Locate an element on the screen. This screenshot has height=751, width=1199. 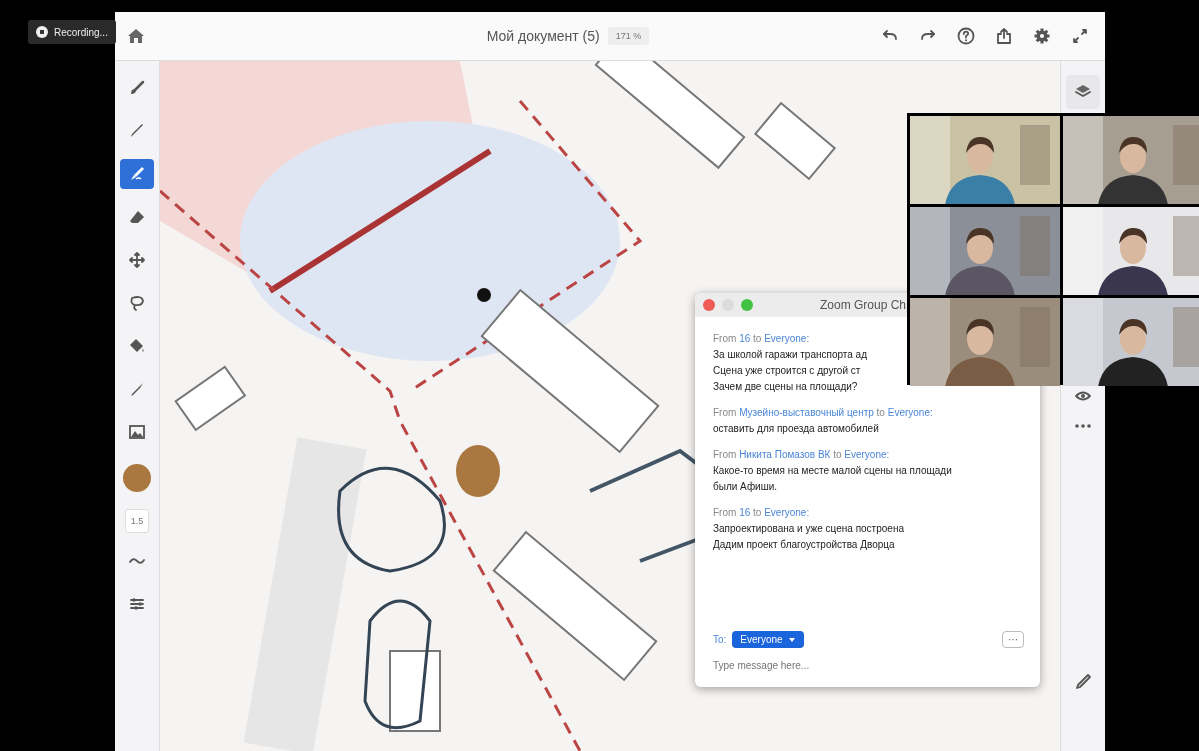
marker-icon is located at coordinates (137, 174).